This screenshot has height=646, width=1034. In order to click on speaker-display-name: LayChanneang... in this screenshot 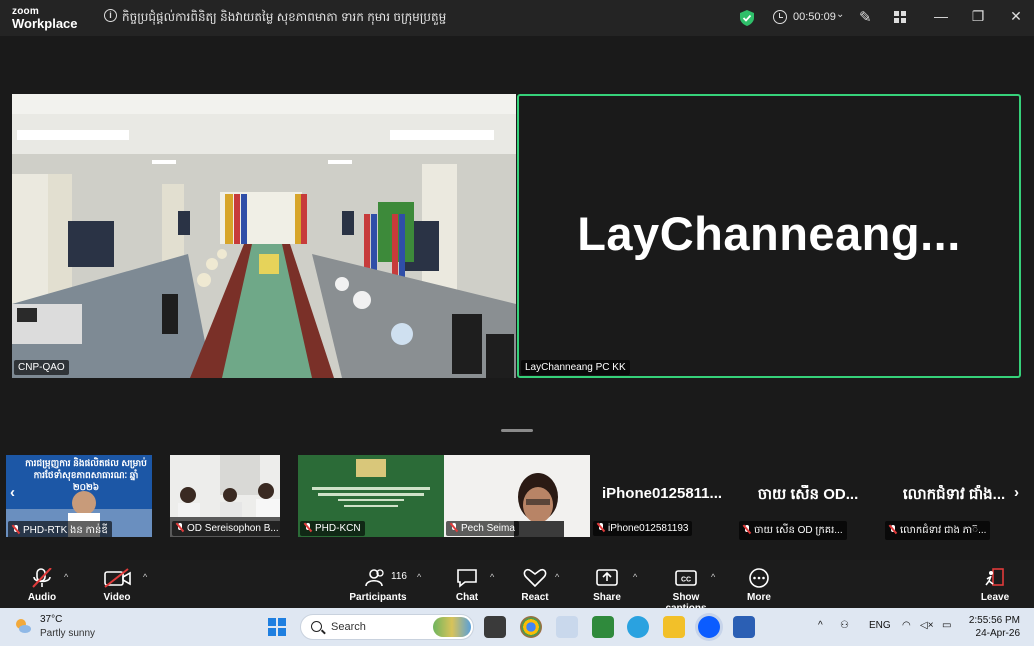, I will do `click(769, 233)`.